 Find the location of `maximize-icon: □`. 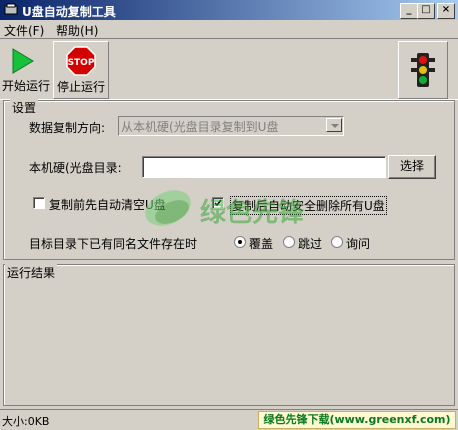

maximize-icon: □ is located at coordinates (426, 9).